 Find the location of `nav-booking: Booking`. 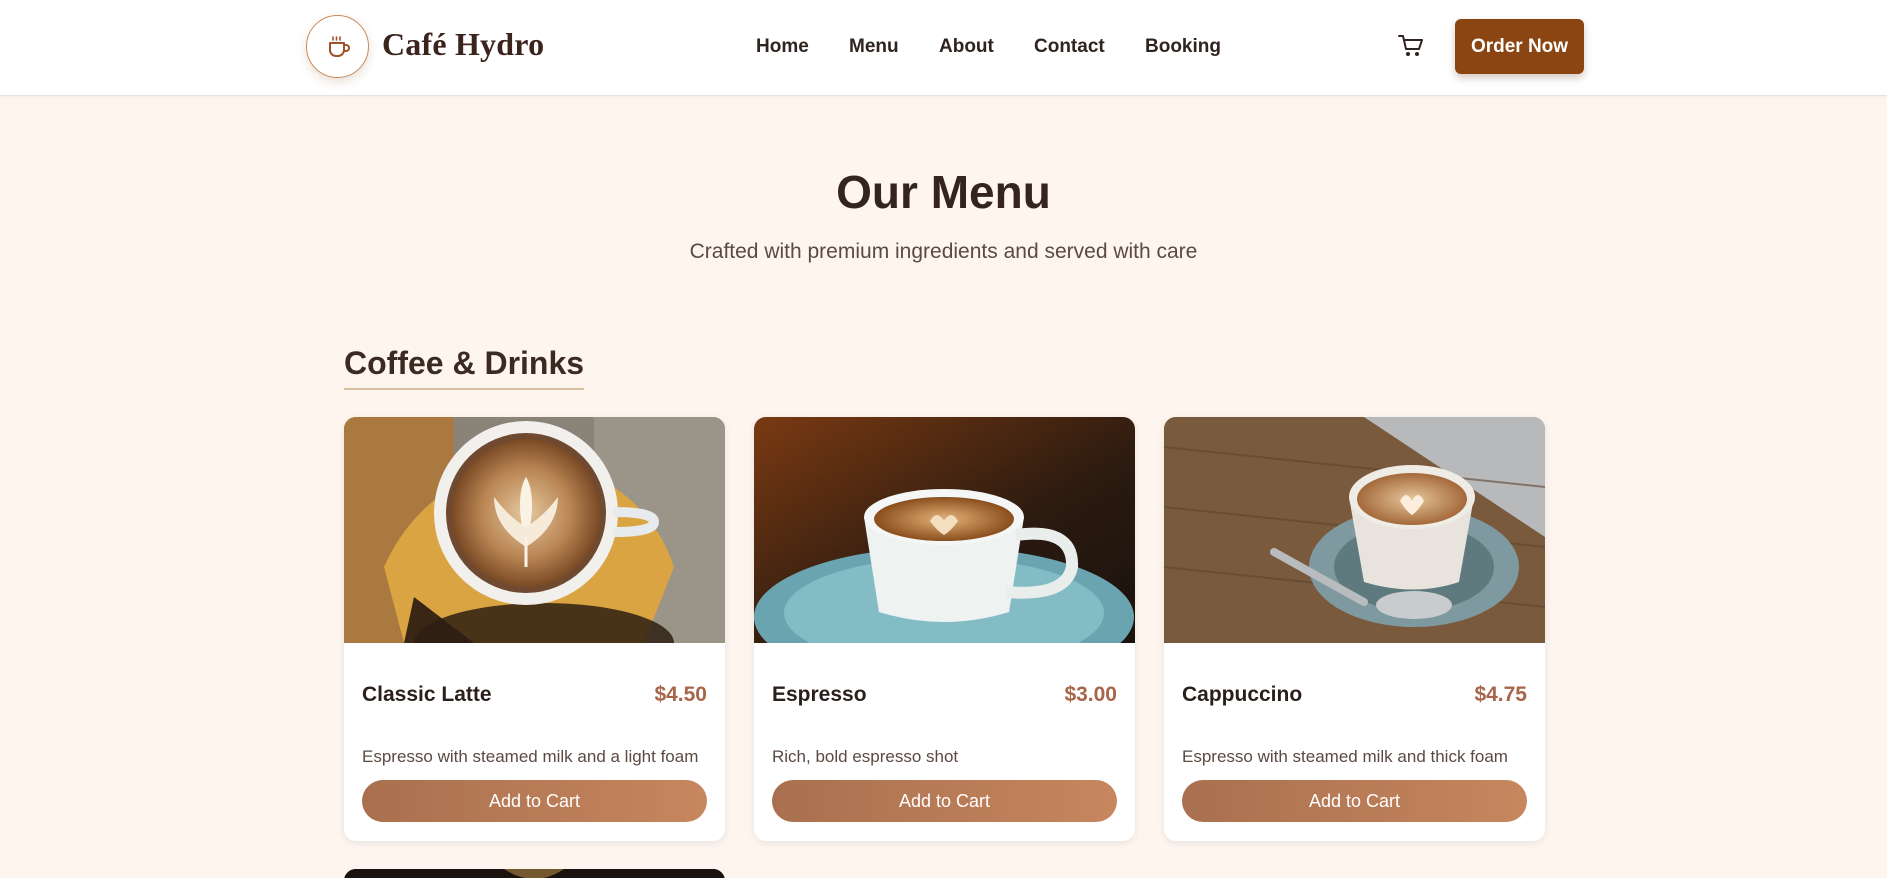

nav-booking: Booking is located at coordinates (1183, 47).